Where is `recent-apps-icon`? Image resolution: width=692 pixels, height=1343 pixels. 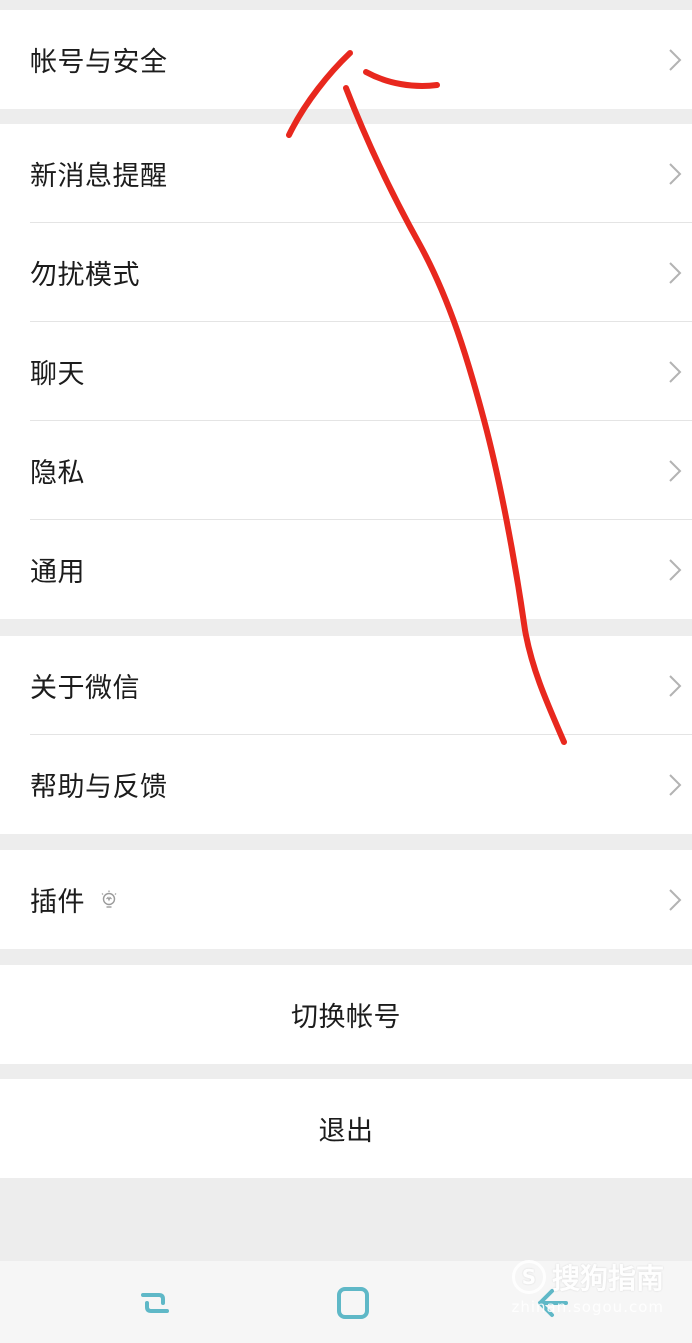
recent-apps-icon is located at coordinates (155, 1303).